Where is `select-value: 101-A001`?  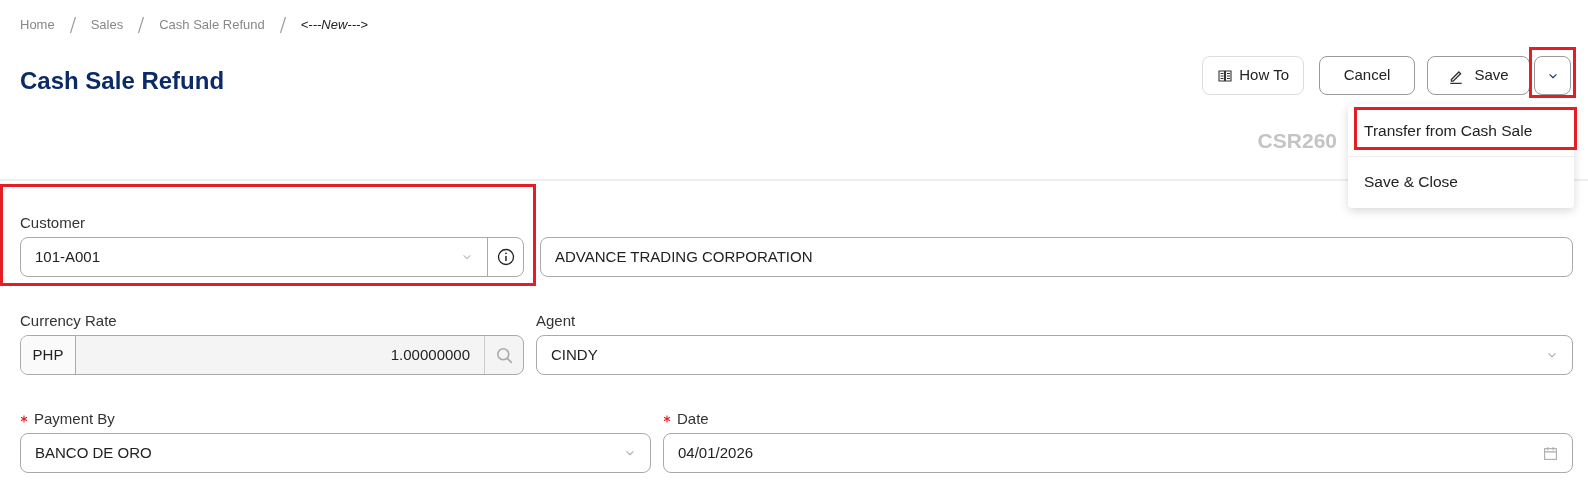 select-value: 101-A001 is located at coordinates (68, 256).